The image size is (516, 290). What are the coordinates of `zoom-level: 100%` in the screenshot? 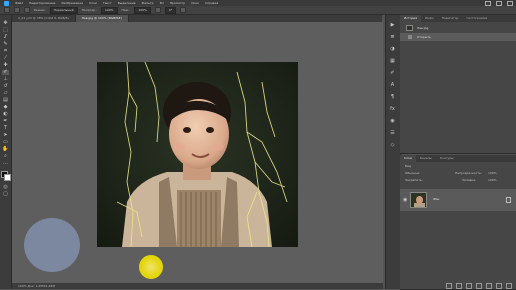 It's located at (22, 286).